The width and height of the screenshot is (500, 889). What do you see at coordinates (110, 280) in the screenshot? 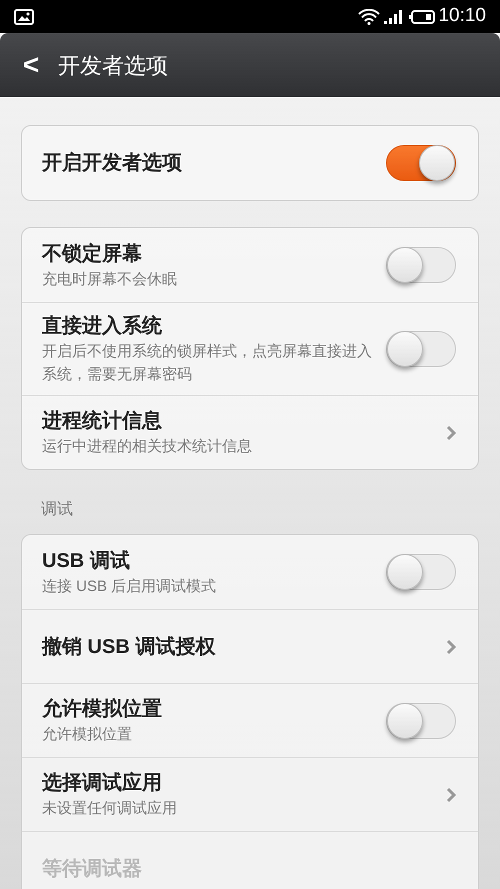
I see `setting-description: 充电时屏幕不会休眠` at bounding box center [110, 280].